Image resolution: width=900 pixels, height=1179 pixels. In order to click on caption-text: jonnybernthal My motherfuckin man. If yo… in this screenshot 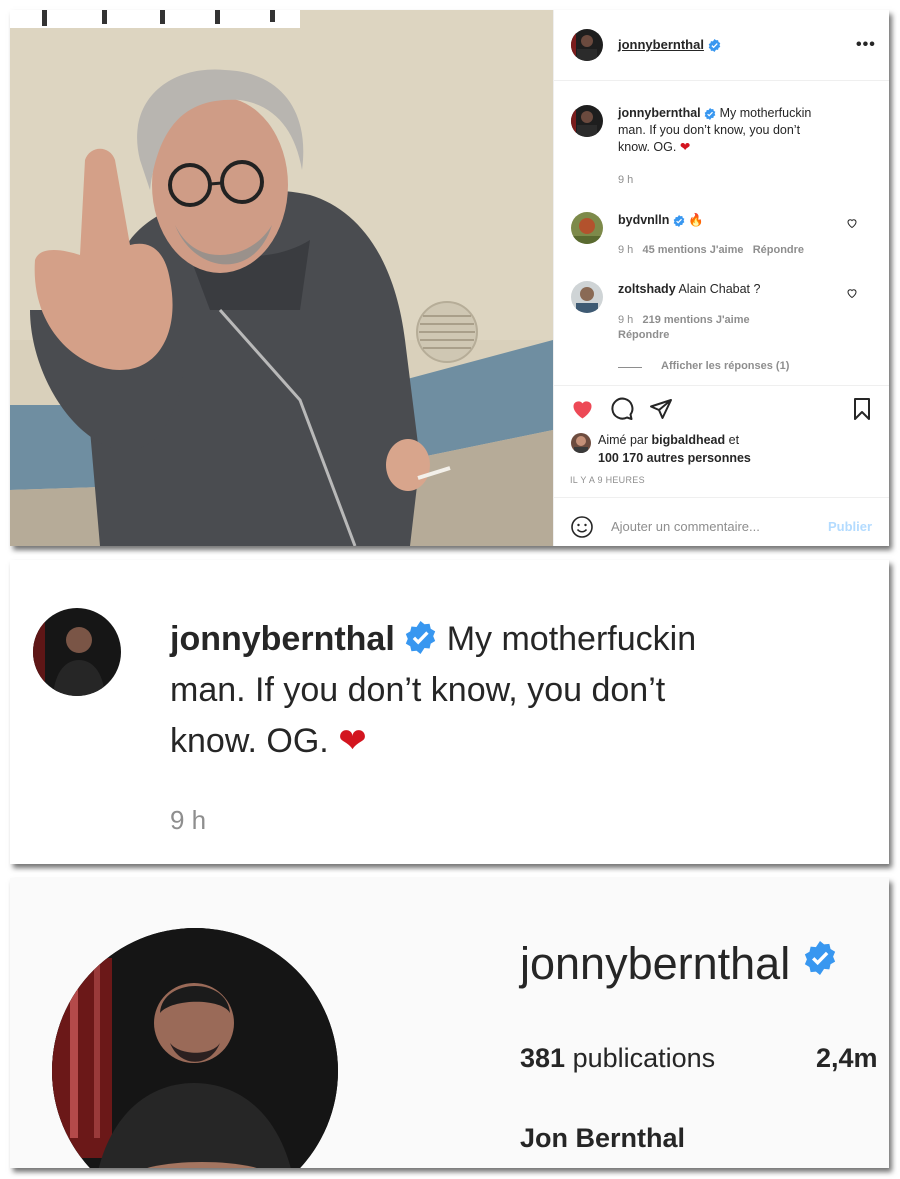, I will do `click(738, 130)`.